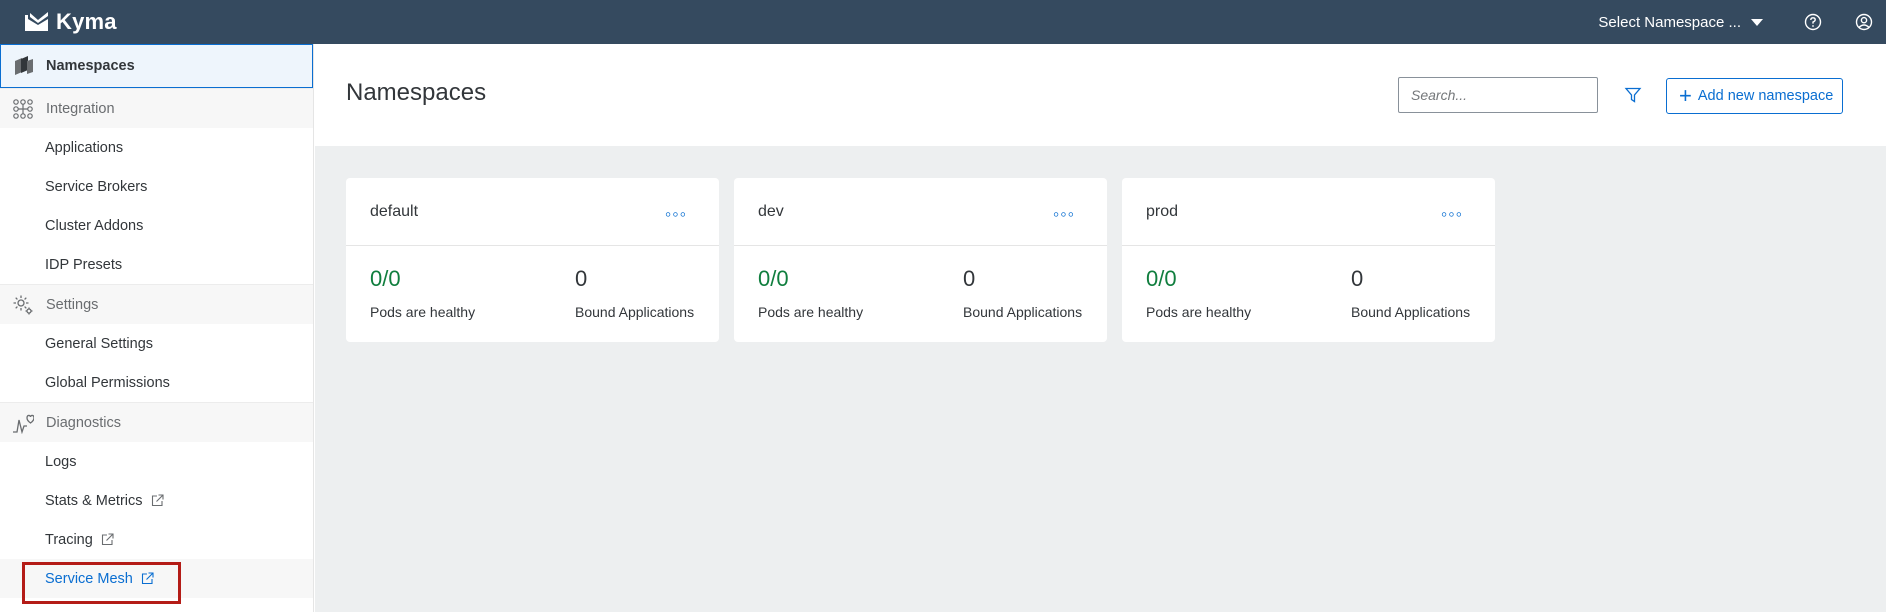 The height and width of the screenshot is (612, 1886). What do you see at coordinates (1864, 22) in the screenshot?
I see `user-icon` at bounding box center [1864, 22].